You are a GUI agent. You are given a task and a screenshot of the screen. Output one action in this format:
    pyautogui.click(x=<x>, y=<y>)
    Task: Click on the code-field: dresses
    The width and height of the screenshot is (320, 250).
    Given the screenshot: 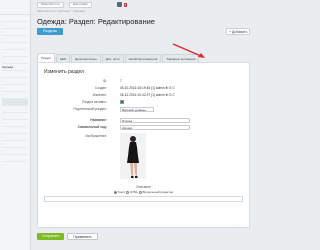 What is the action you would take?
    pyautogui.click(x=155, y=127)
    